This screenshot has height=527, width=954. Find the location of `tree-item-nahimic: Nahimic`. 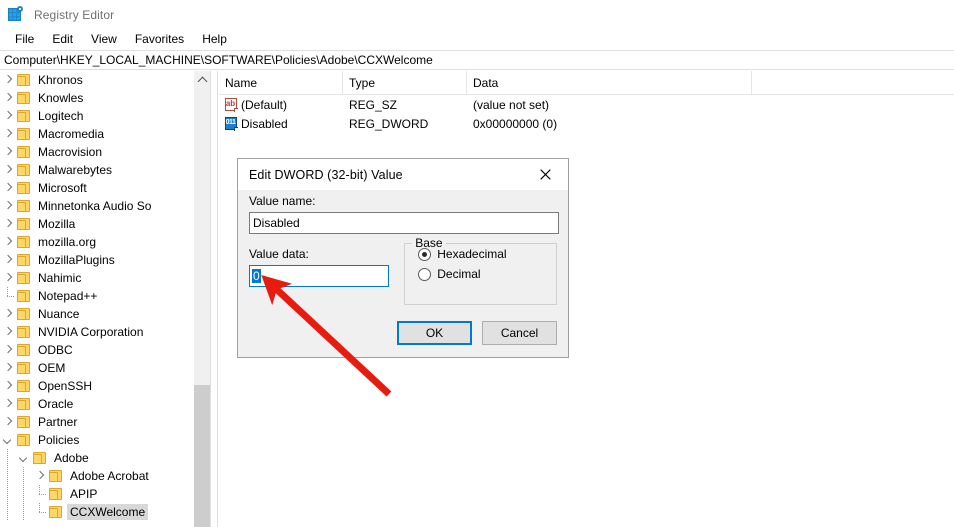

tree-item-nahimic: Nahimic is located at coordinates (105, 278).